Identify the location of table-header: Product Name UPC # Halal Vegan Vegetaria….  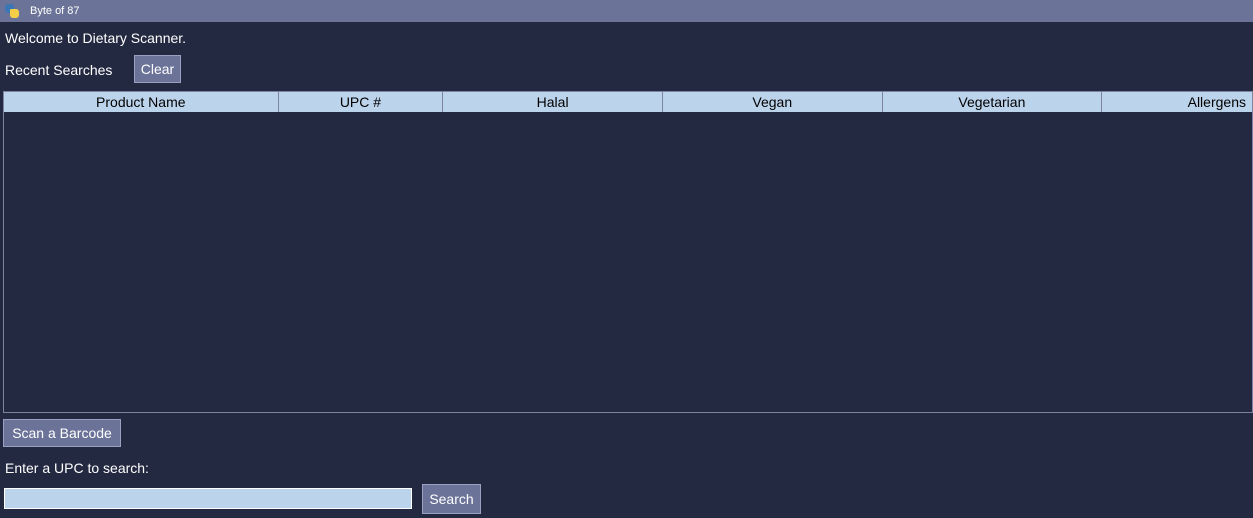
(628, 102).